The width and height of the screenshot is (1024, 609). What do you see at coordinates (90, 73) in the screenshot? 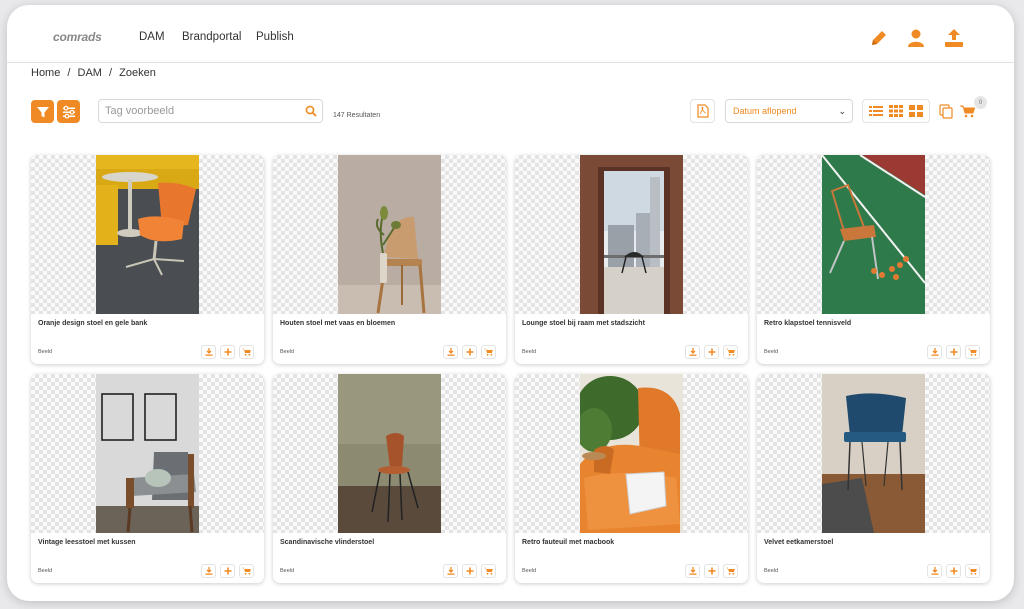
I see `breadcrumb-dam: DAM` at bounding box center [90, 73].